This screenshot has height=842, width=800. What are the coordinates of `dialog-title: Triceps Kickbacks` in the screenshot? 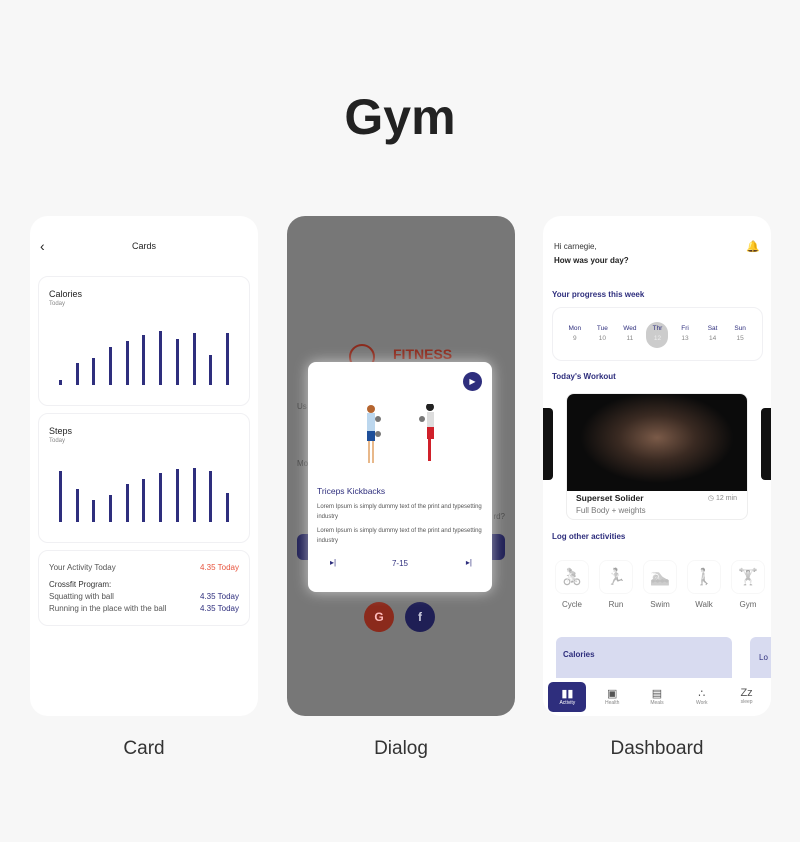 It's located at (351, 491).